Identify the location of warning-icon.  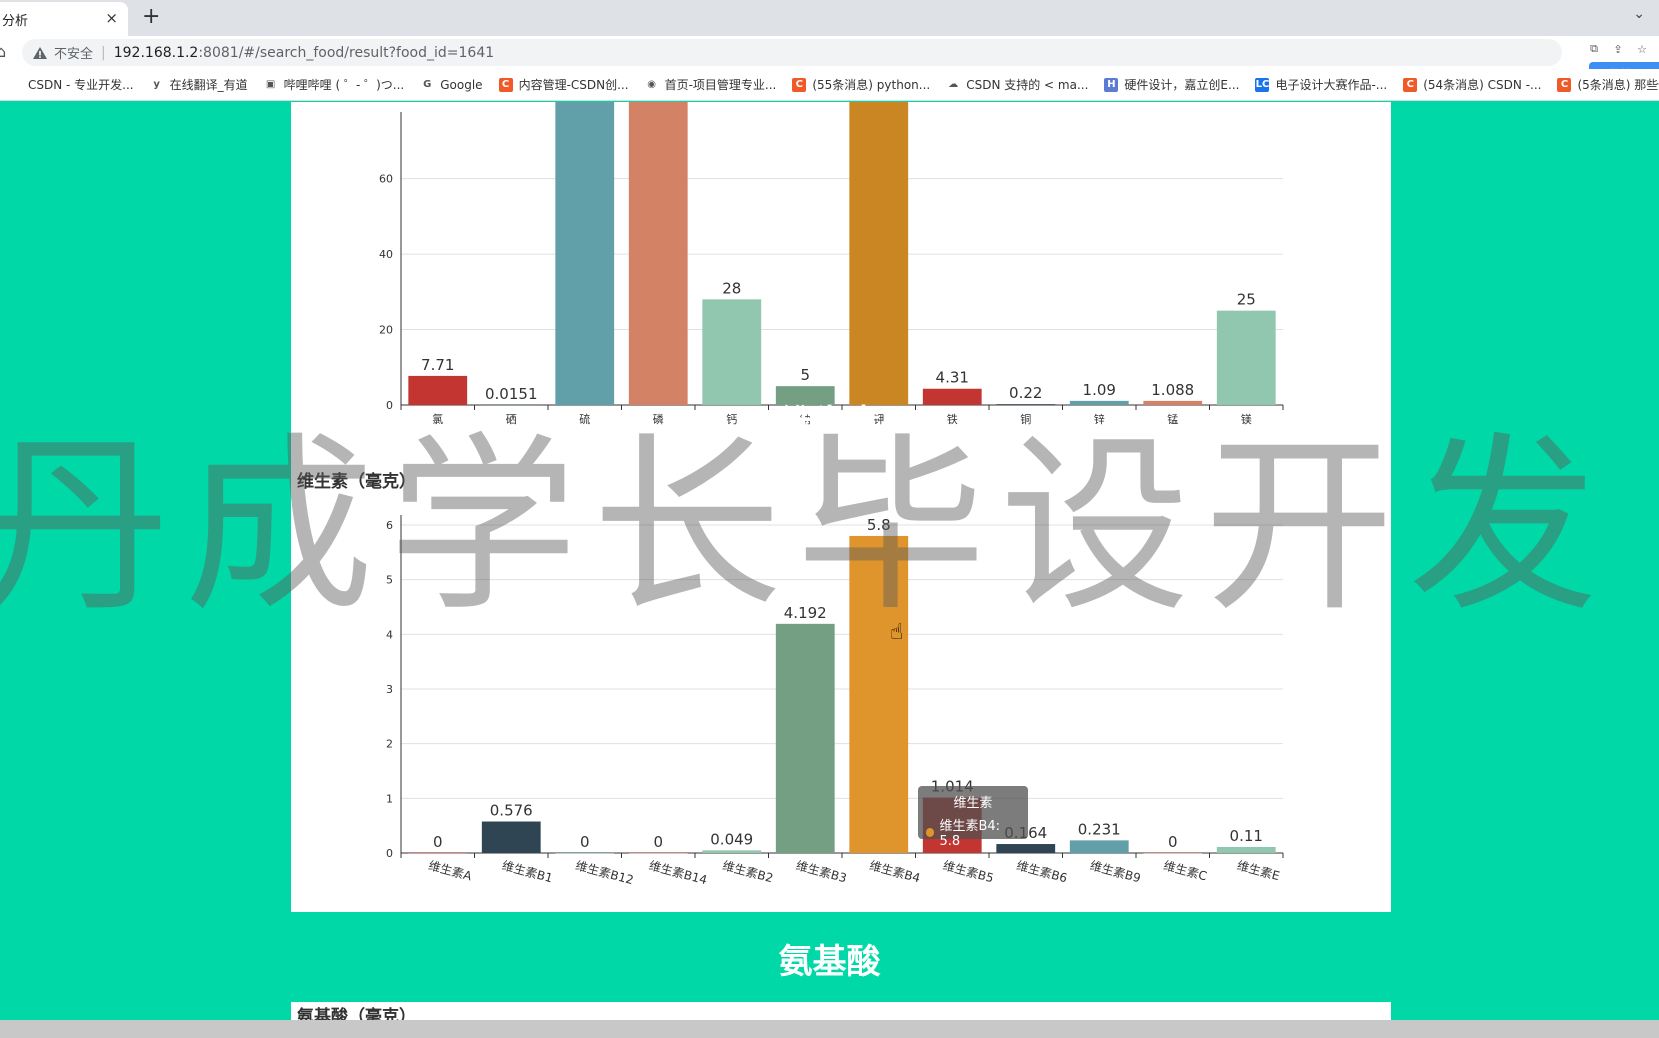
(40, 53).